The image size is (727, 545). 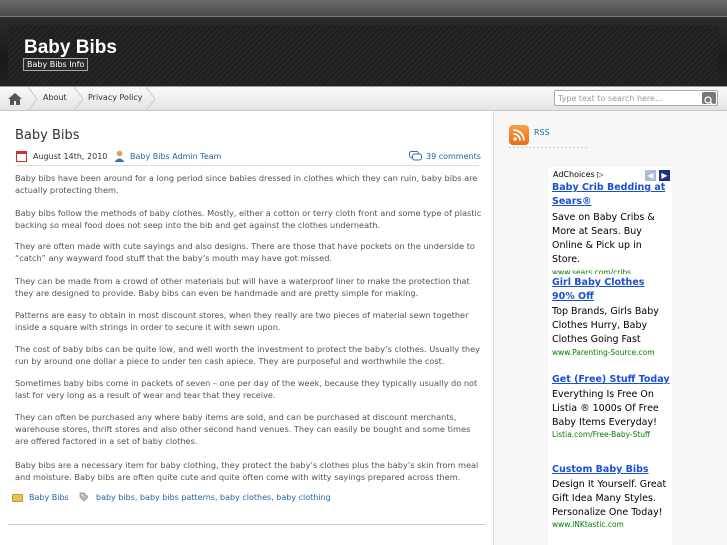 What do you see at coordinates (15, 99) in the screenshot?
I see `home-icon` at bounding box center [15, 99].